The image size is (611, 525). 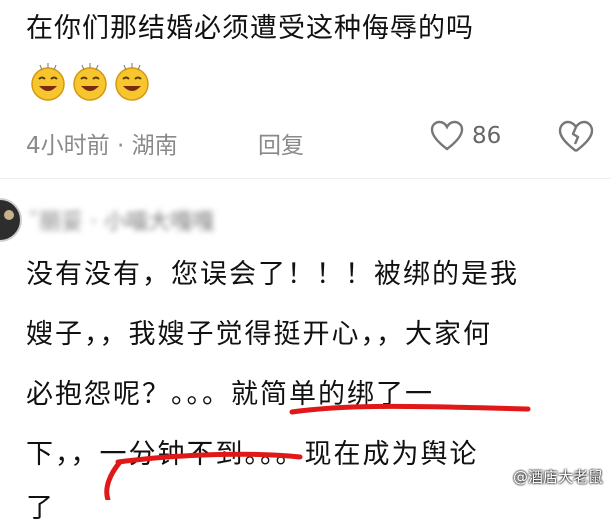 I want to click on like-count: 86, so click(x=487, y=136).